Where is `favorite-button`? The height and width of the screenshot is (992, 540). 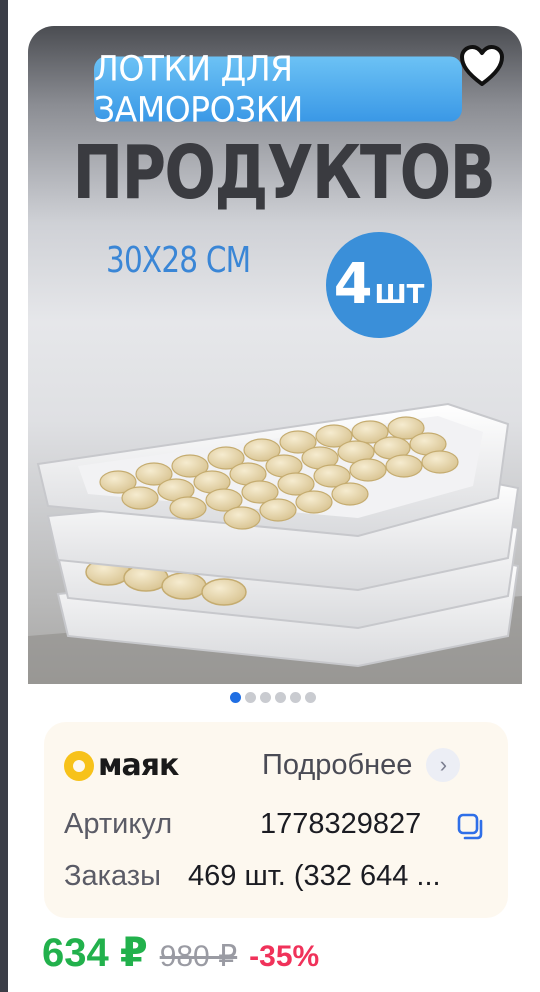
favorite-button is located at coordinates (482, 66).